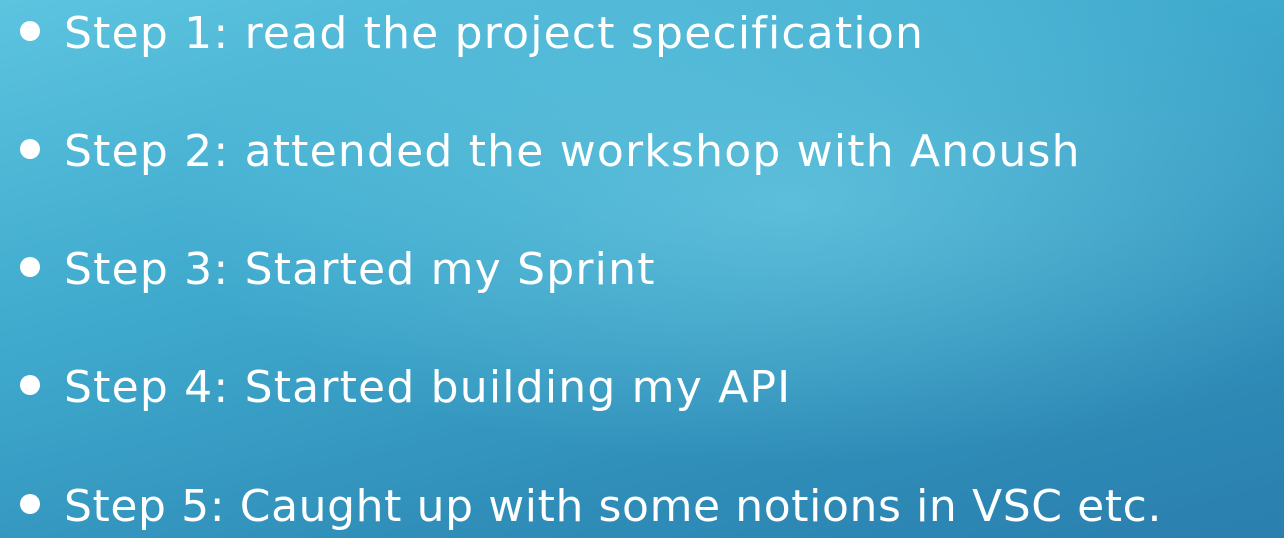  Describe the element at coordinates (494, 33) in the screenshot. I see `bullet-text: Step 1: read the project specification` at that location.